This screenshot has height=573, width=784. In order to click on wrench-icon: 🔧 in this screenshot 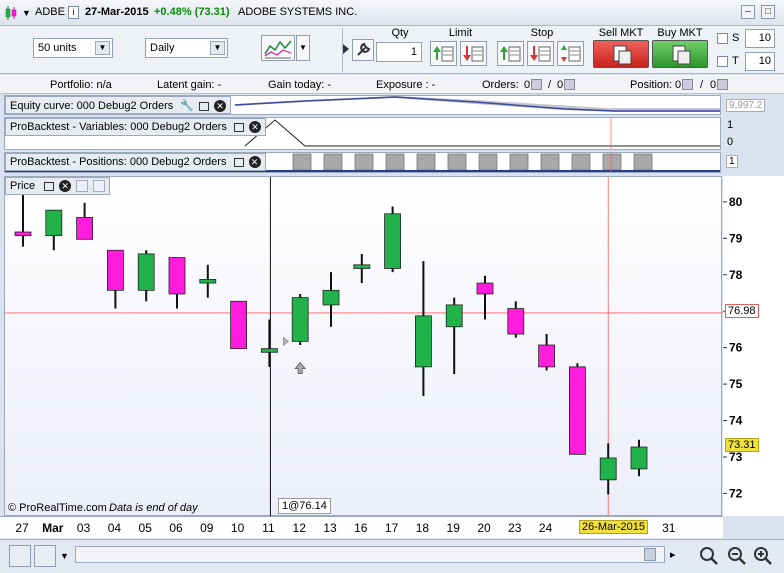, I will do `click(187, 106)`.